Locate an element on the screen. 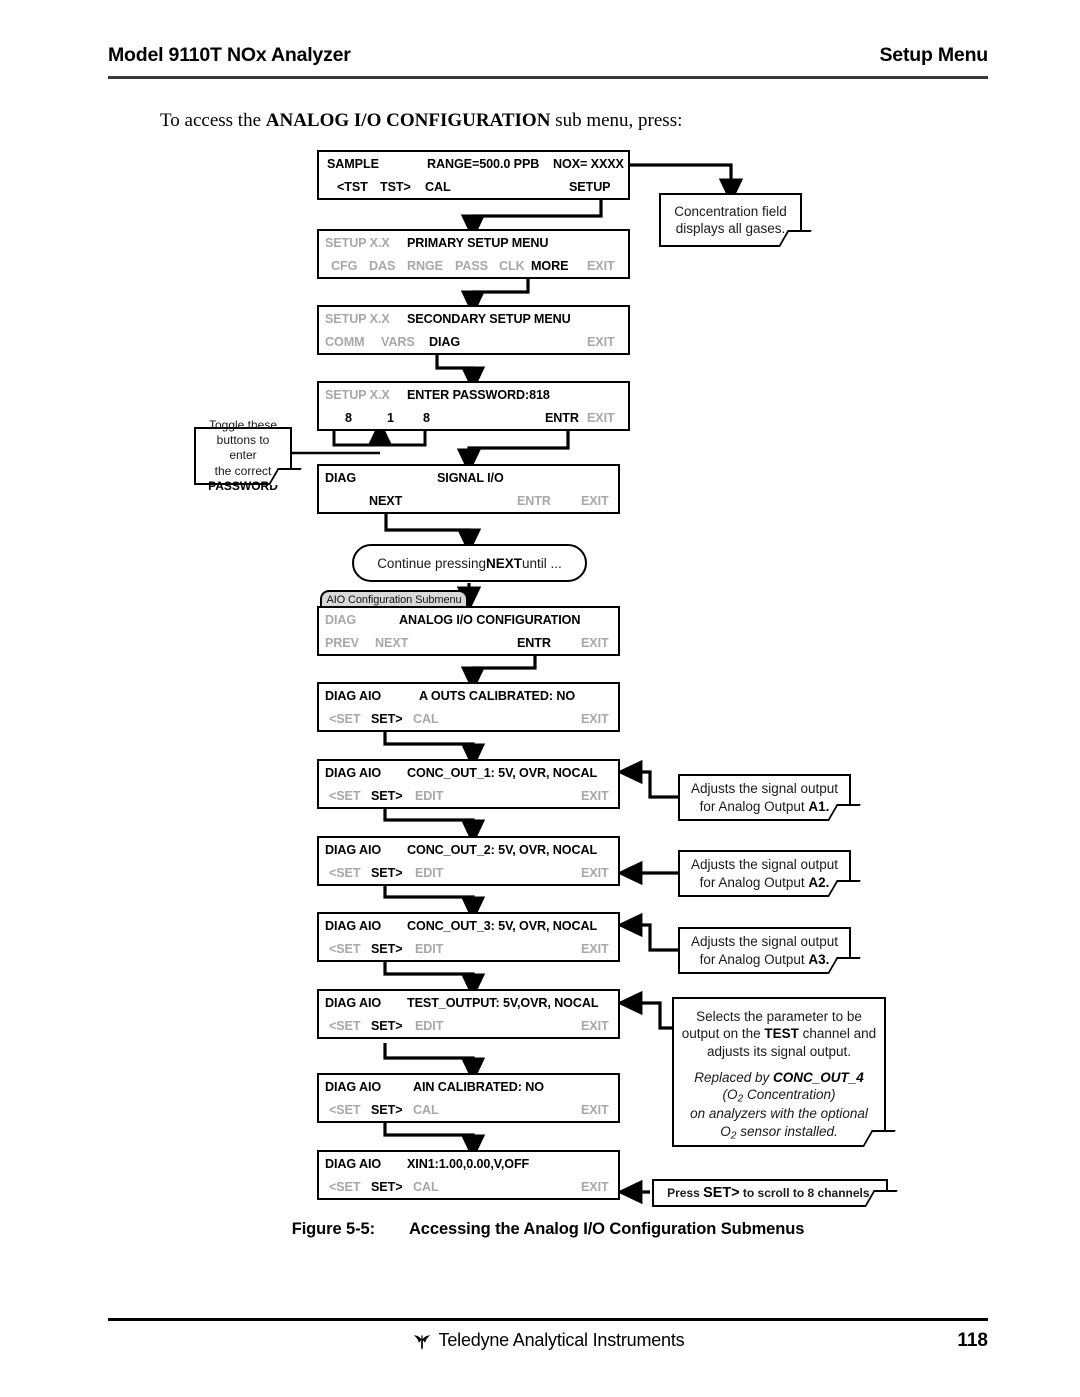 The width and height of the screenshot is (1080, 1397). button-tst-next: TST> is located at coordinates (395, 187).